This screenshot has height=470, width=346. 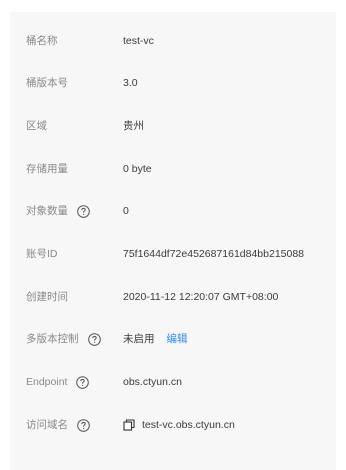 What do you see at coordinates (173, 83) in the screenshot?
I see `bucket-version-row: 桶版本号 3.0` at bounding box center [173, 83].